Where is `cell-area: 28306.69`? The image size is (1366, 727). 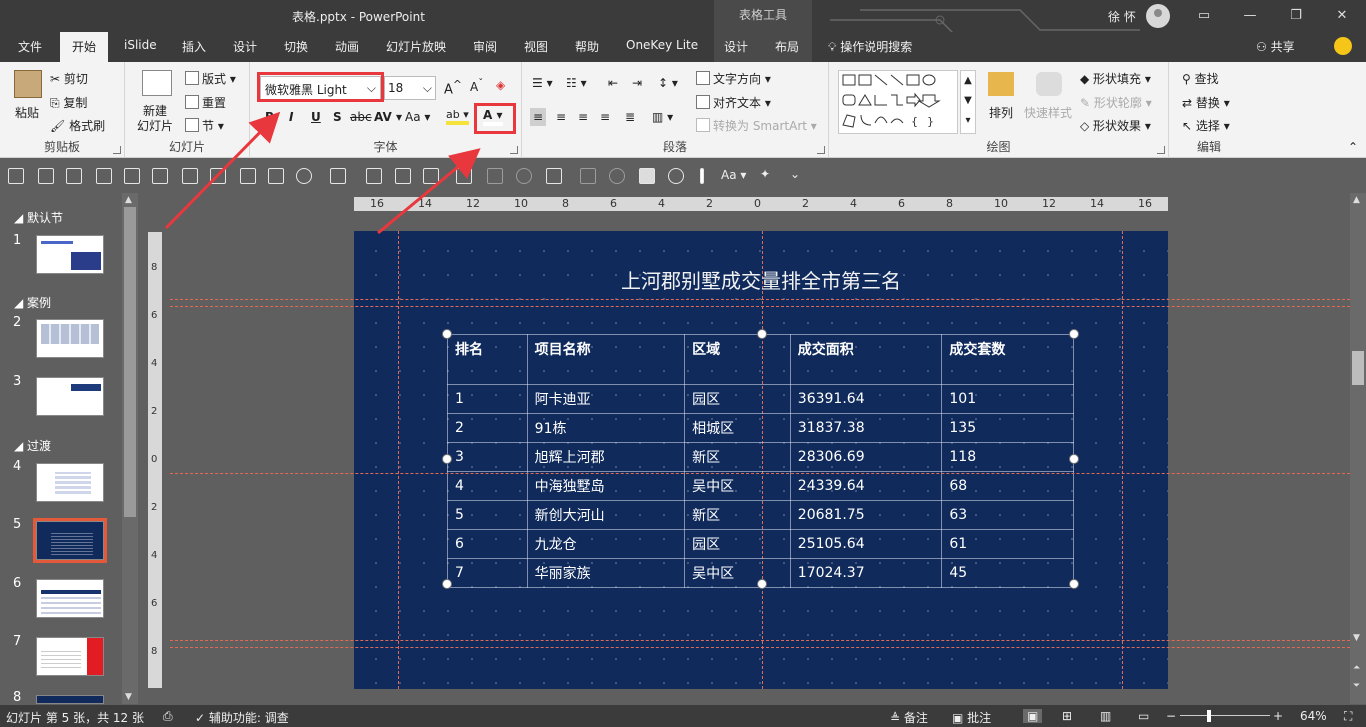 cell-area: 28306.69 is located at coordinates (866, 457).